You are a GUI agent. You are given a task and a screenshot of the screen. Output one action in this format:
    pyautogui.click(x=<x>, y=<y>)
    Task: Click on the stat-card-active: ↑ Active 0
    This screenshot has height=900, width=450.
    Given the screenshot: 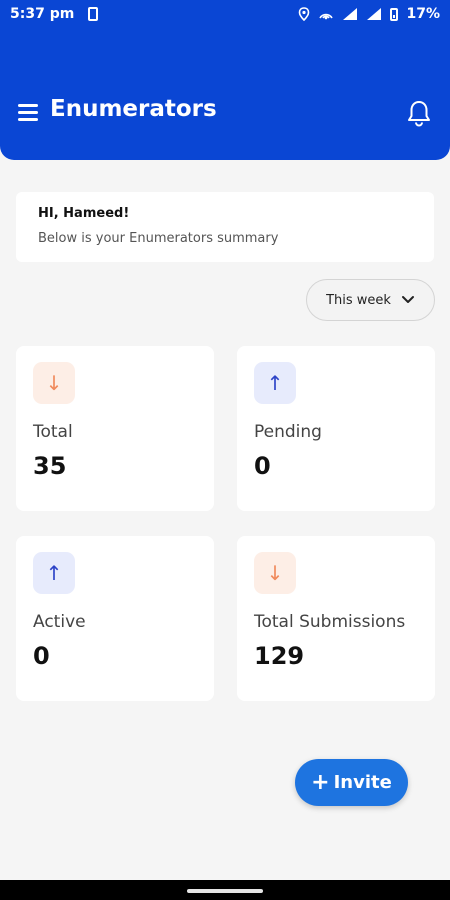 What is the action you would take?
    pyautogui.click(x=115, y=618)
    